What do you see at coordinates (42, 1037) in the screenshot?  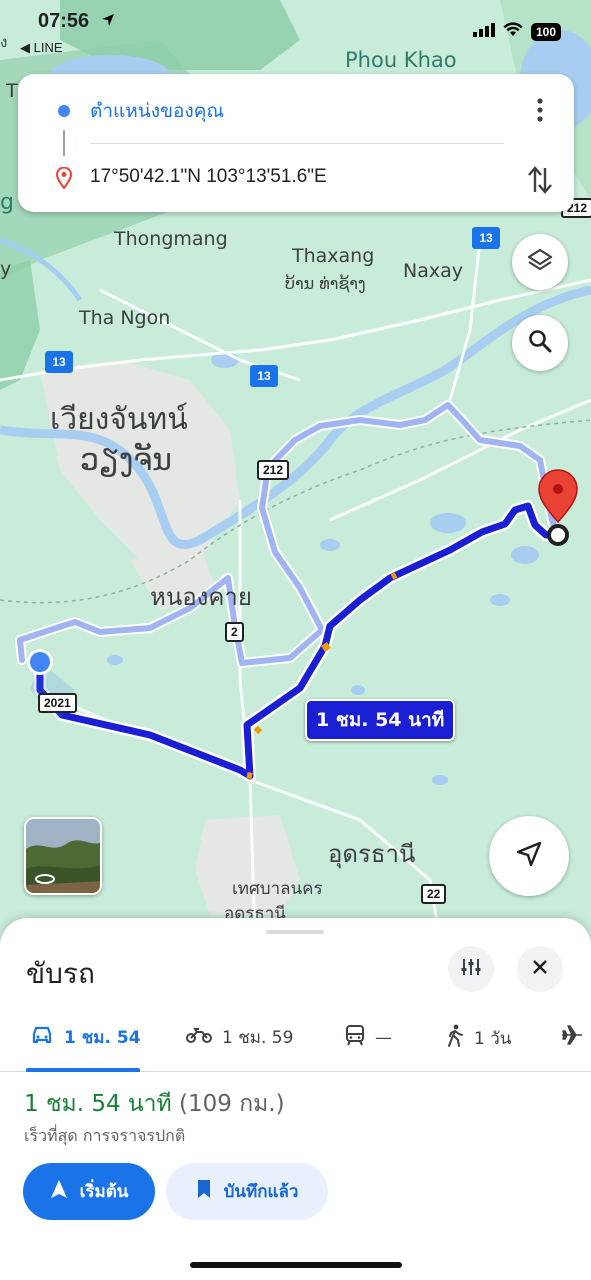 I see `car-icon` at bounding box center [42, 1037].